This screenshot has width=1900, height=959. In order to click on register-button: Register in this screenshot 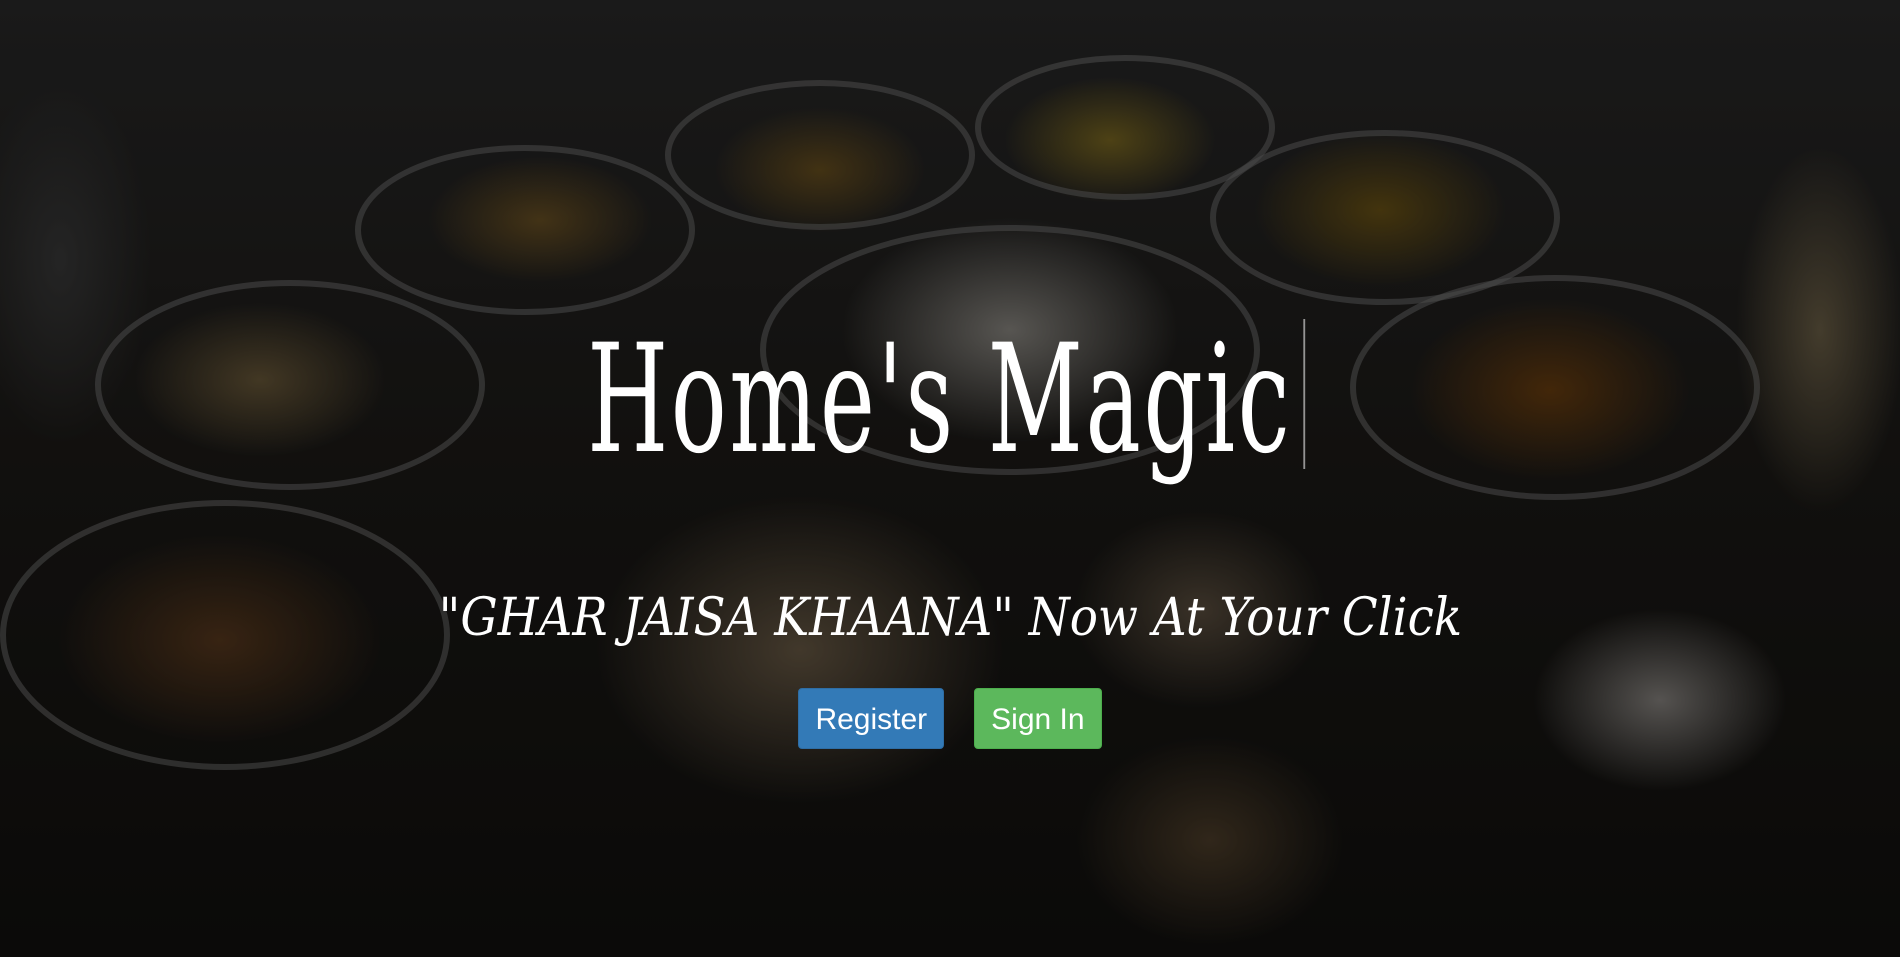, I will do `click(871, 718)`.